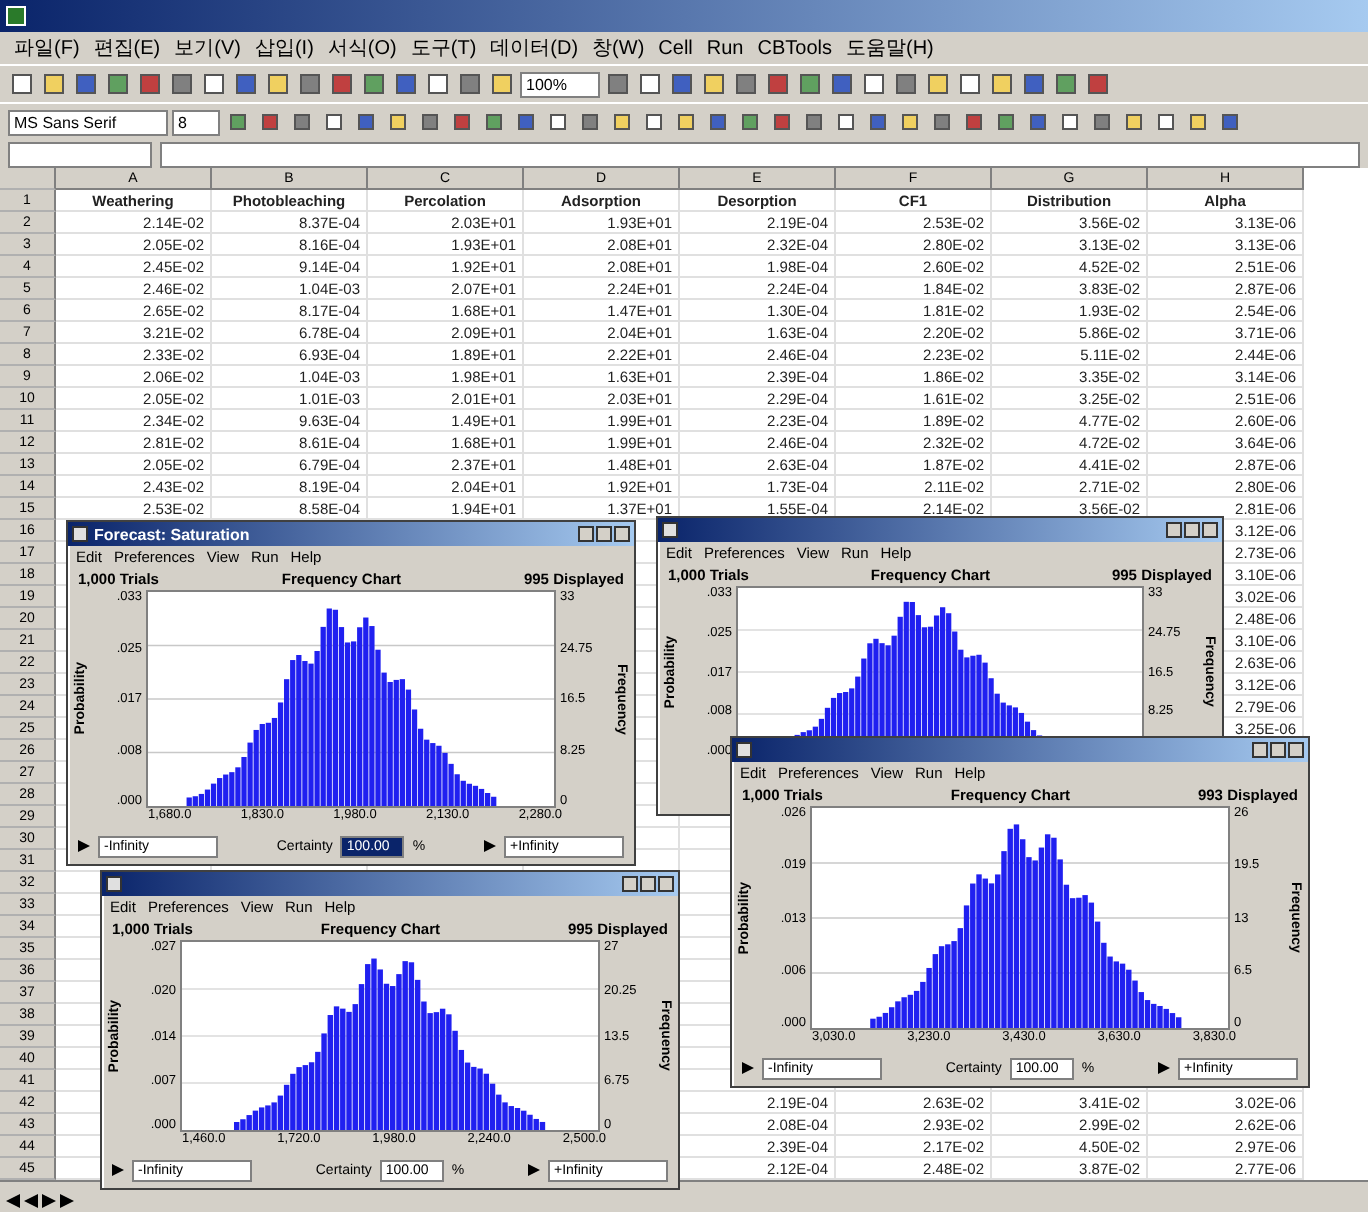 The width and height of the screenshot is (1368, 1212). Describe the element at coordinates (443, 48) in the screenshot. I see `menu-item: 도구(T)` at that location.